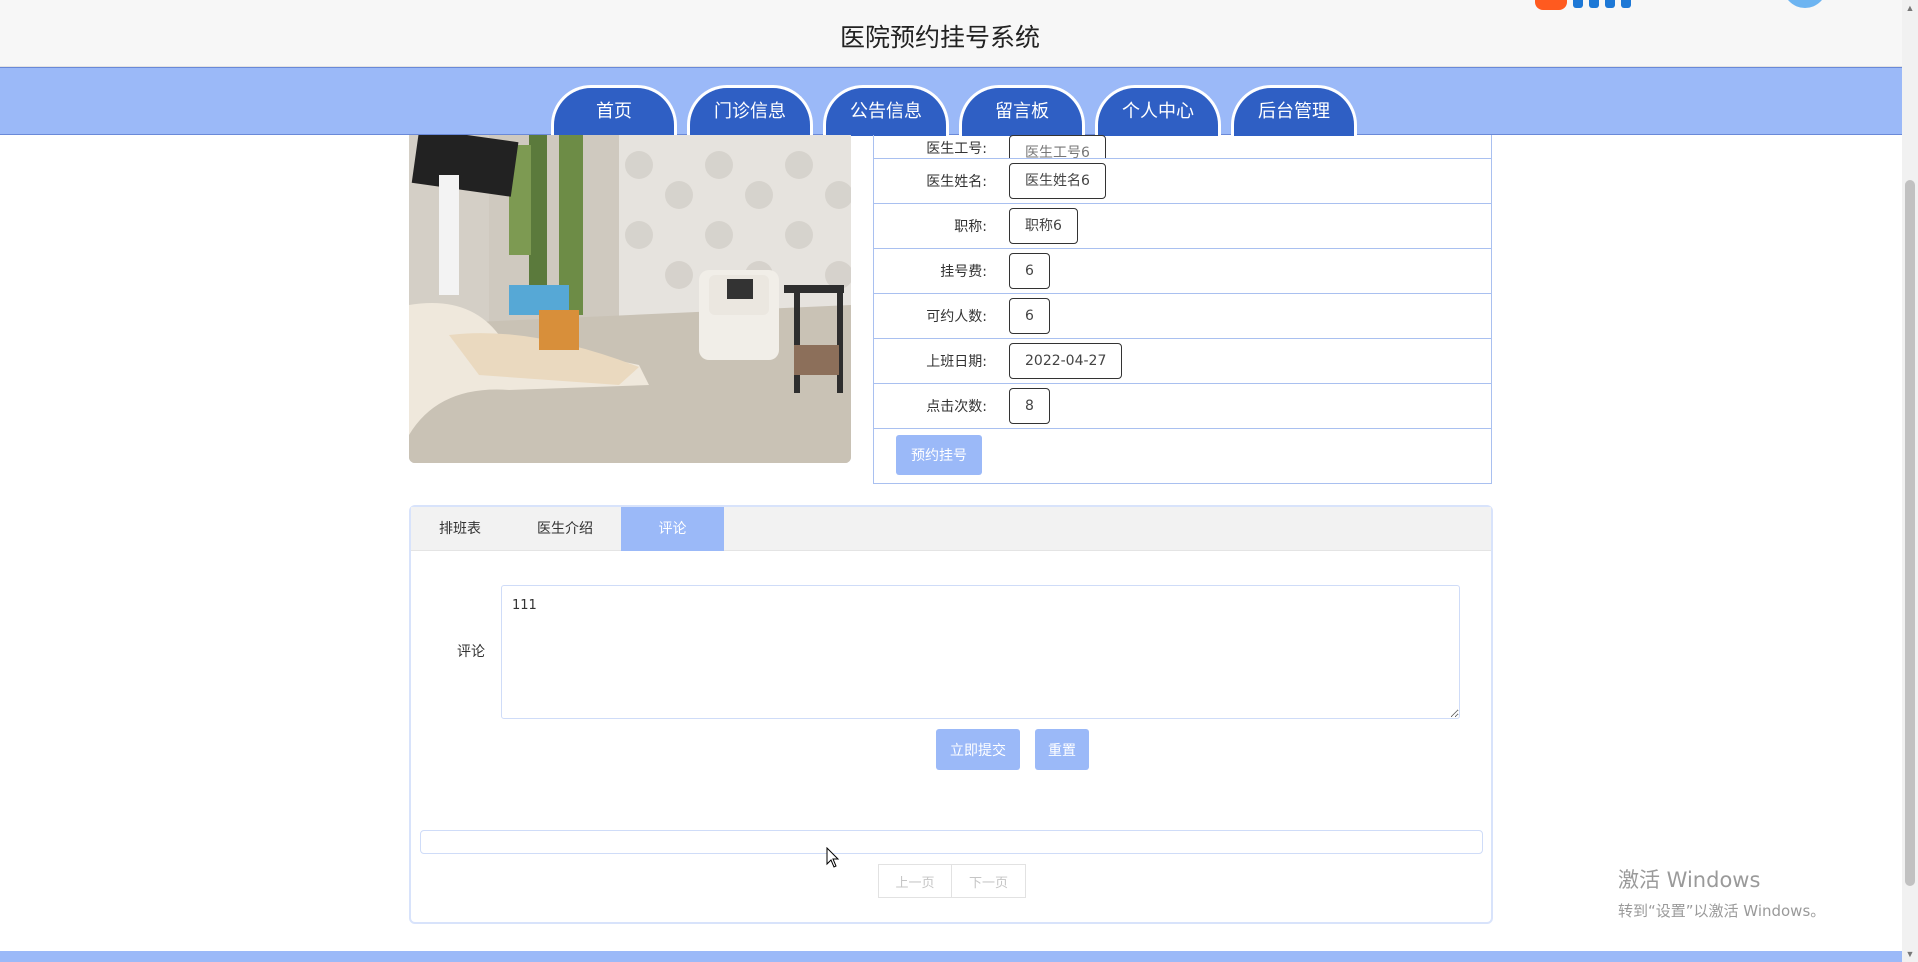 The image size is (1918, 962). I want to click on nav-item-personal-center: 个人中心, so click(1158, 110).